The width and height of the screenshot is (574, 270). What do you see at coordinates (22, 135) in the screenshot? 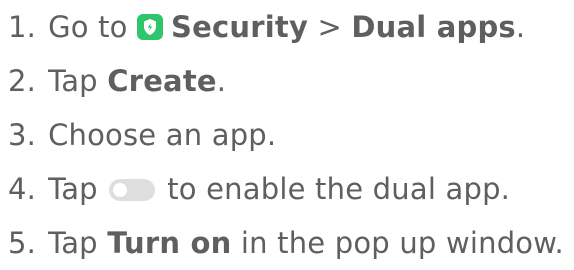
I see `step-number: 3.` at bounding box center [22, 135].